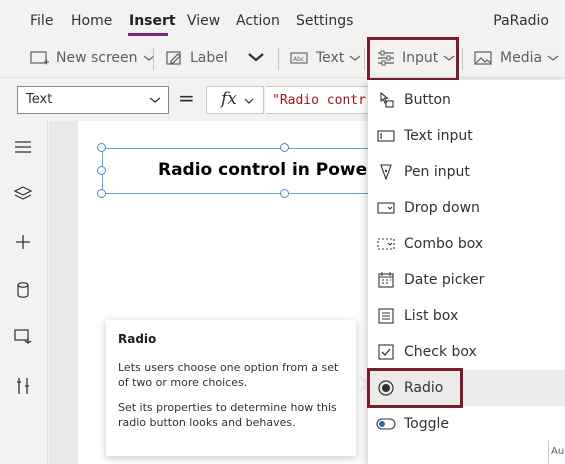 This screenshot has height=464, width=565. Describe the element at coordinates (39, 58) in the screenshot. I see `new-screen-icon` at that location.